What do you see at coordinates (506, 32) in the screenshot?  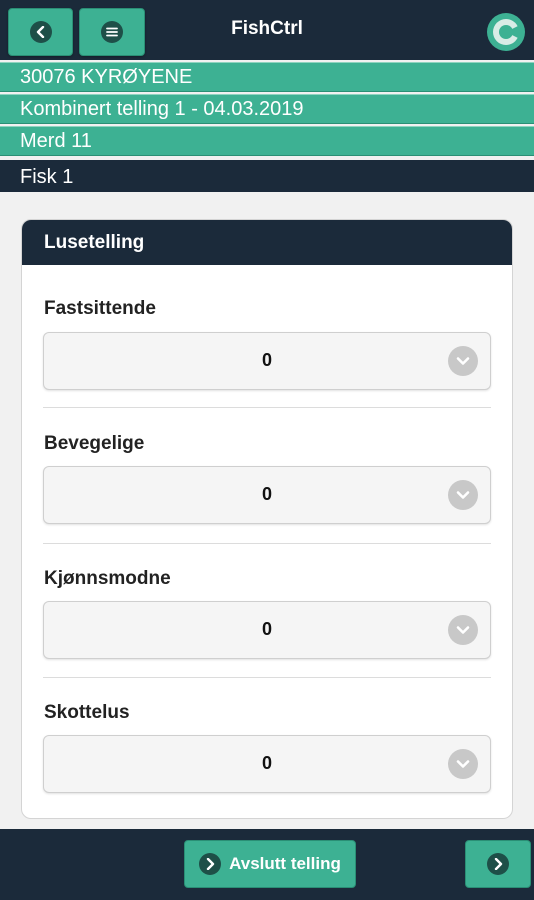 I see `fishctrl-logo-icon` at bounding box center [506, 32].